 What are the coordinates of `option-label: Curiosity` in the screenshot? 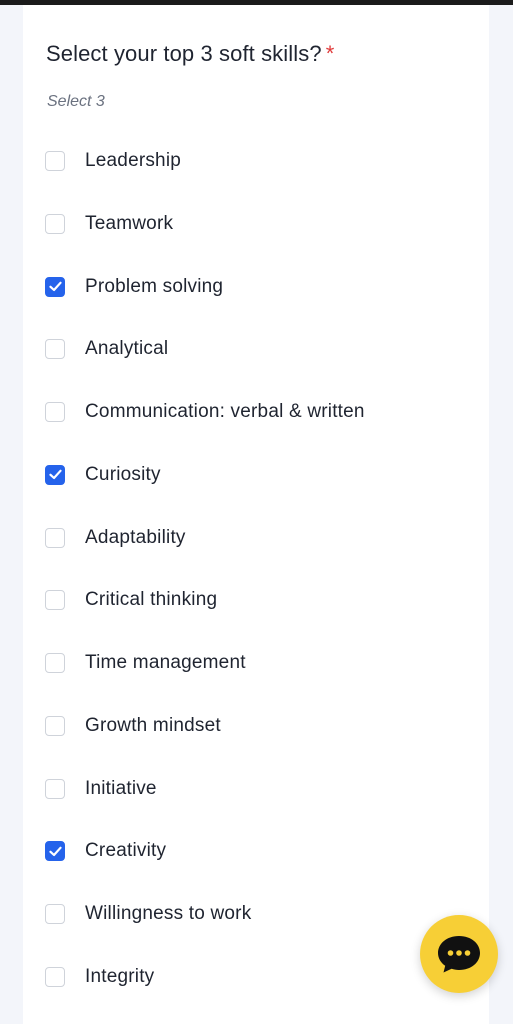 It's located at (123, 474).